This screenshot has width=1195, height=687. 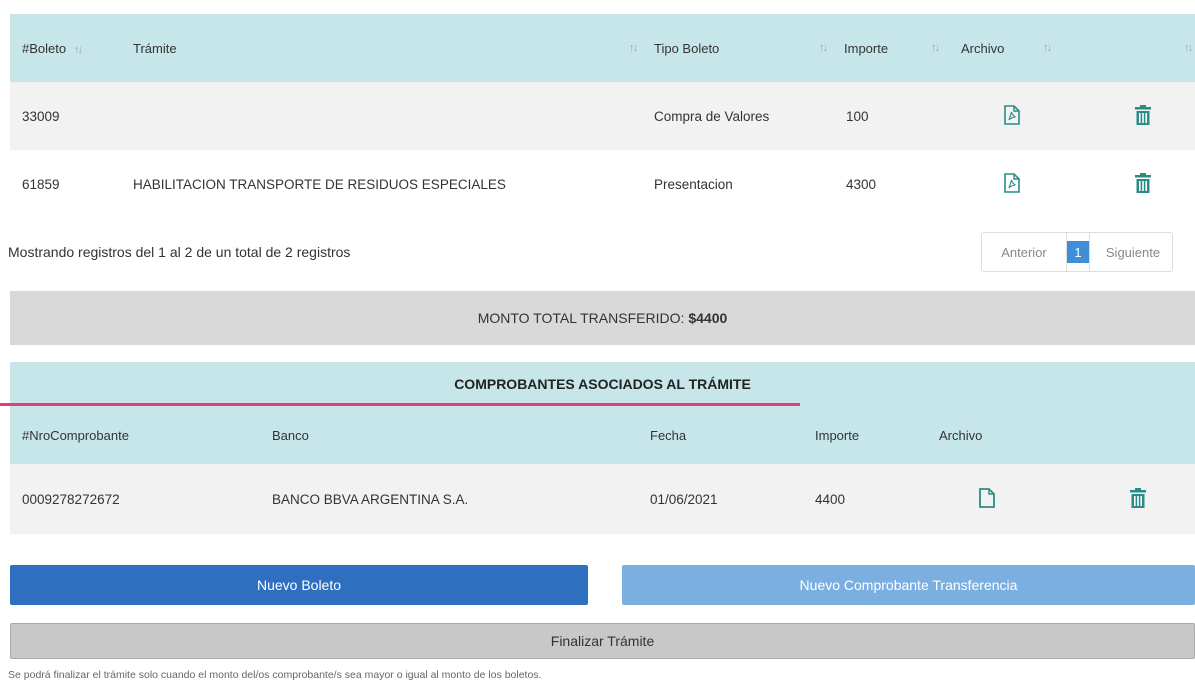 I want to click on total-value: $4400, so click(x=708, y=318).